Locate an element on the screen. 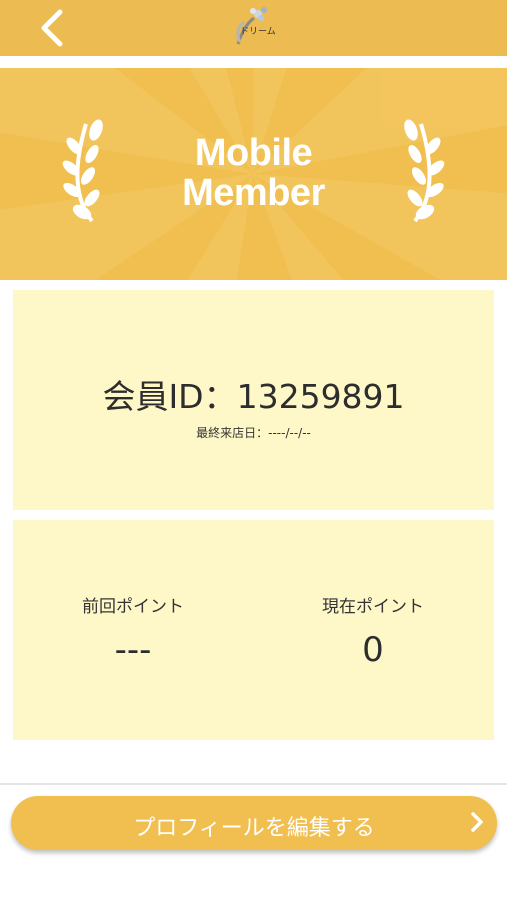 This screenshot has width=507, height=900. last-visit-date: 最終来店日：----/--/-- is located at coordinates (253, 433).